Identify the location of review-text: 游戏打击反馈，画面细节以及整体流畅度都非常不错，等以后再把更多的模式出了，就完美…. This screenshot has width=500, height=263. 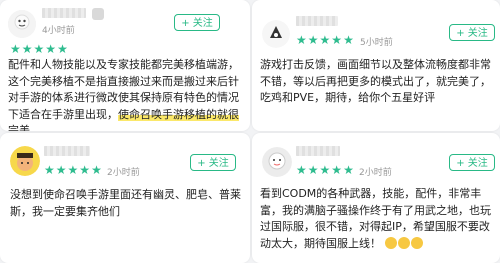
(375, 81).